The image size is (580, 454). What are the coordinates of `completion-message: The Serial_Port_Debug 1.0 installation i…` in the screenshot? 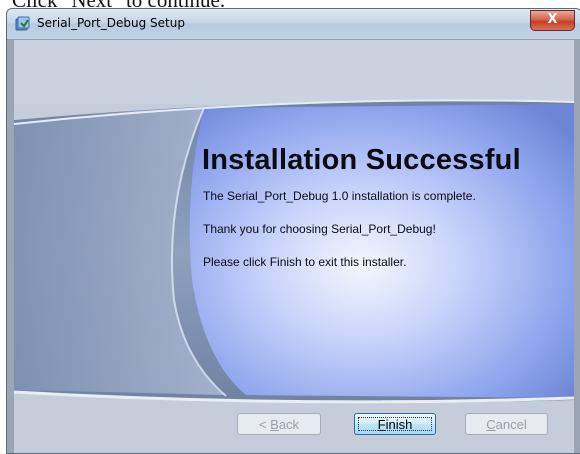 It's located at (339, 196).